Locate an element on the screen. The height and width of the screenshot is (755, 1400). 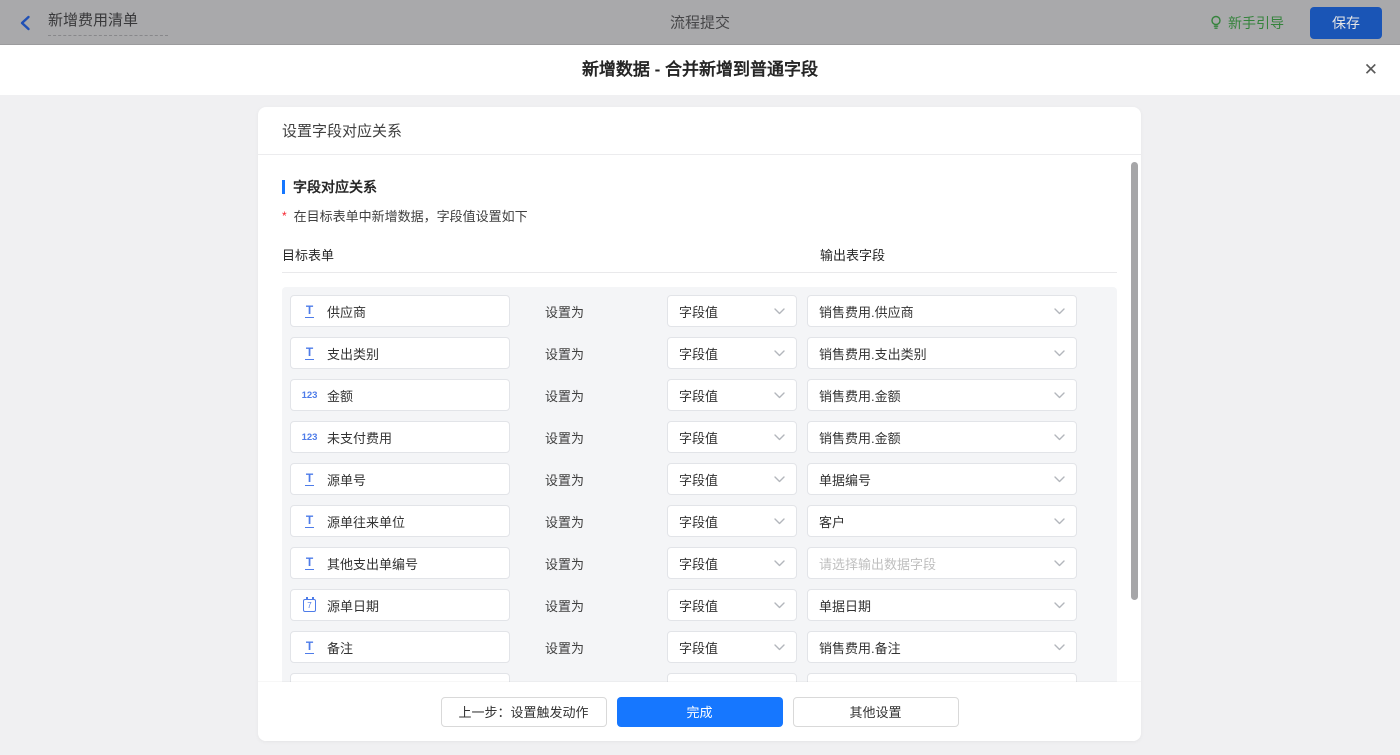
output-value: 销售费用.支出类别 is located at coordinates (873, 354).